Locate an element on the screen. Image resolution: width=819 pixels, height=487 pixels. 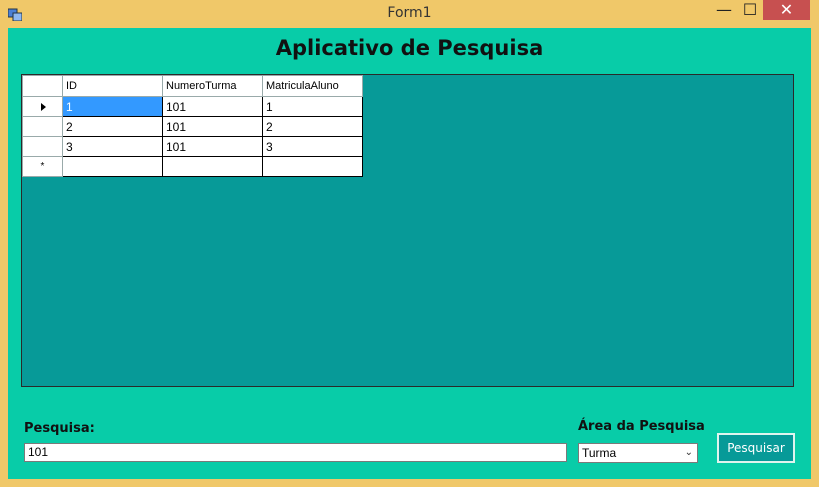
window-title: Form1 is located at coordinates (409, 13).